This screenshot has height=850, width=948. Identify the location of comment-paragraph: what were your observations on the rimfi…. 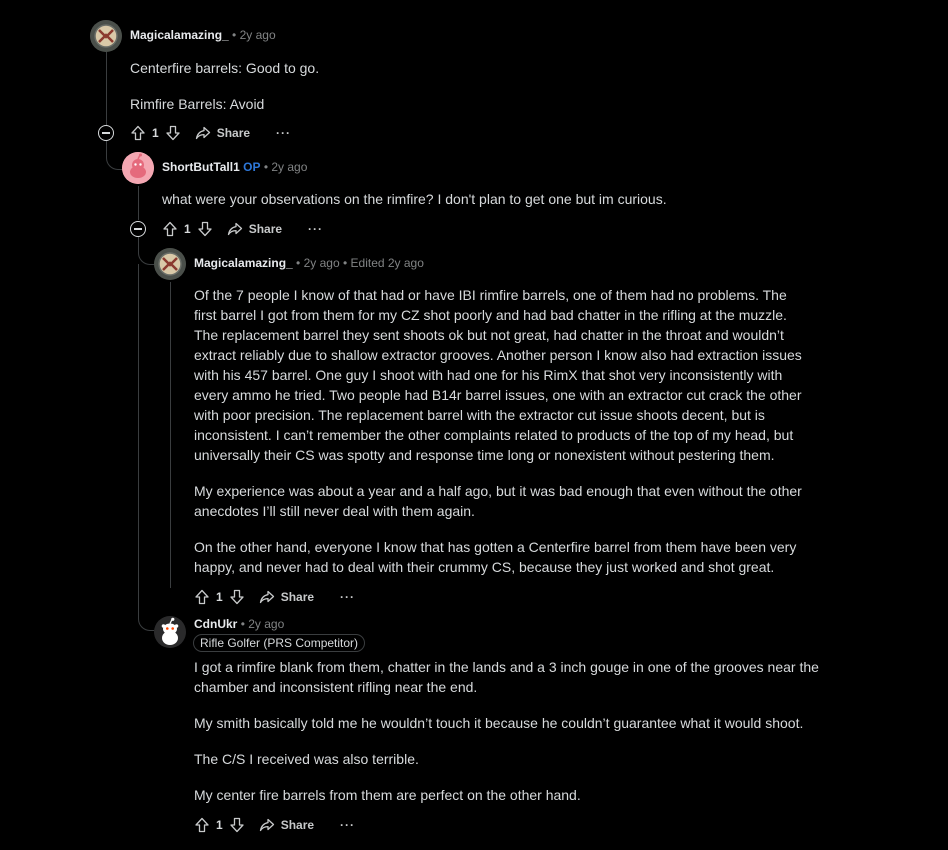
(414, 199).